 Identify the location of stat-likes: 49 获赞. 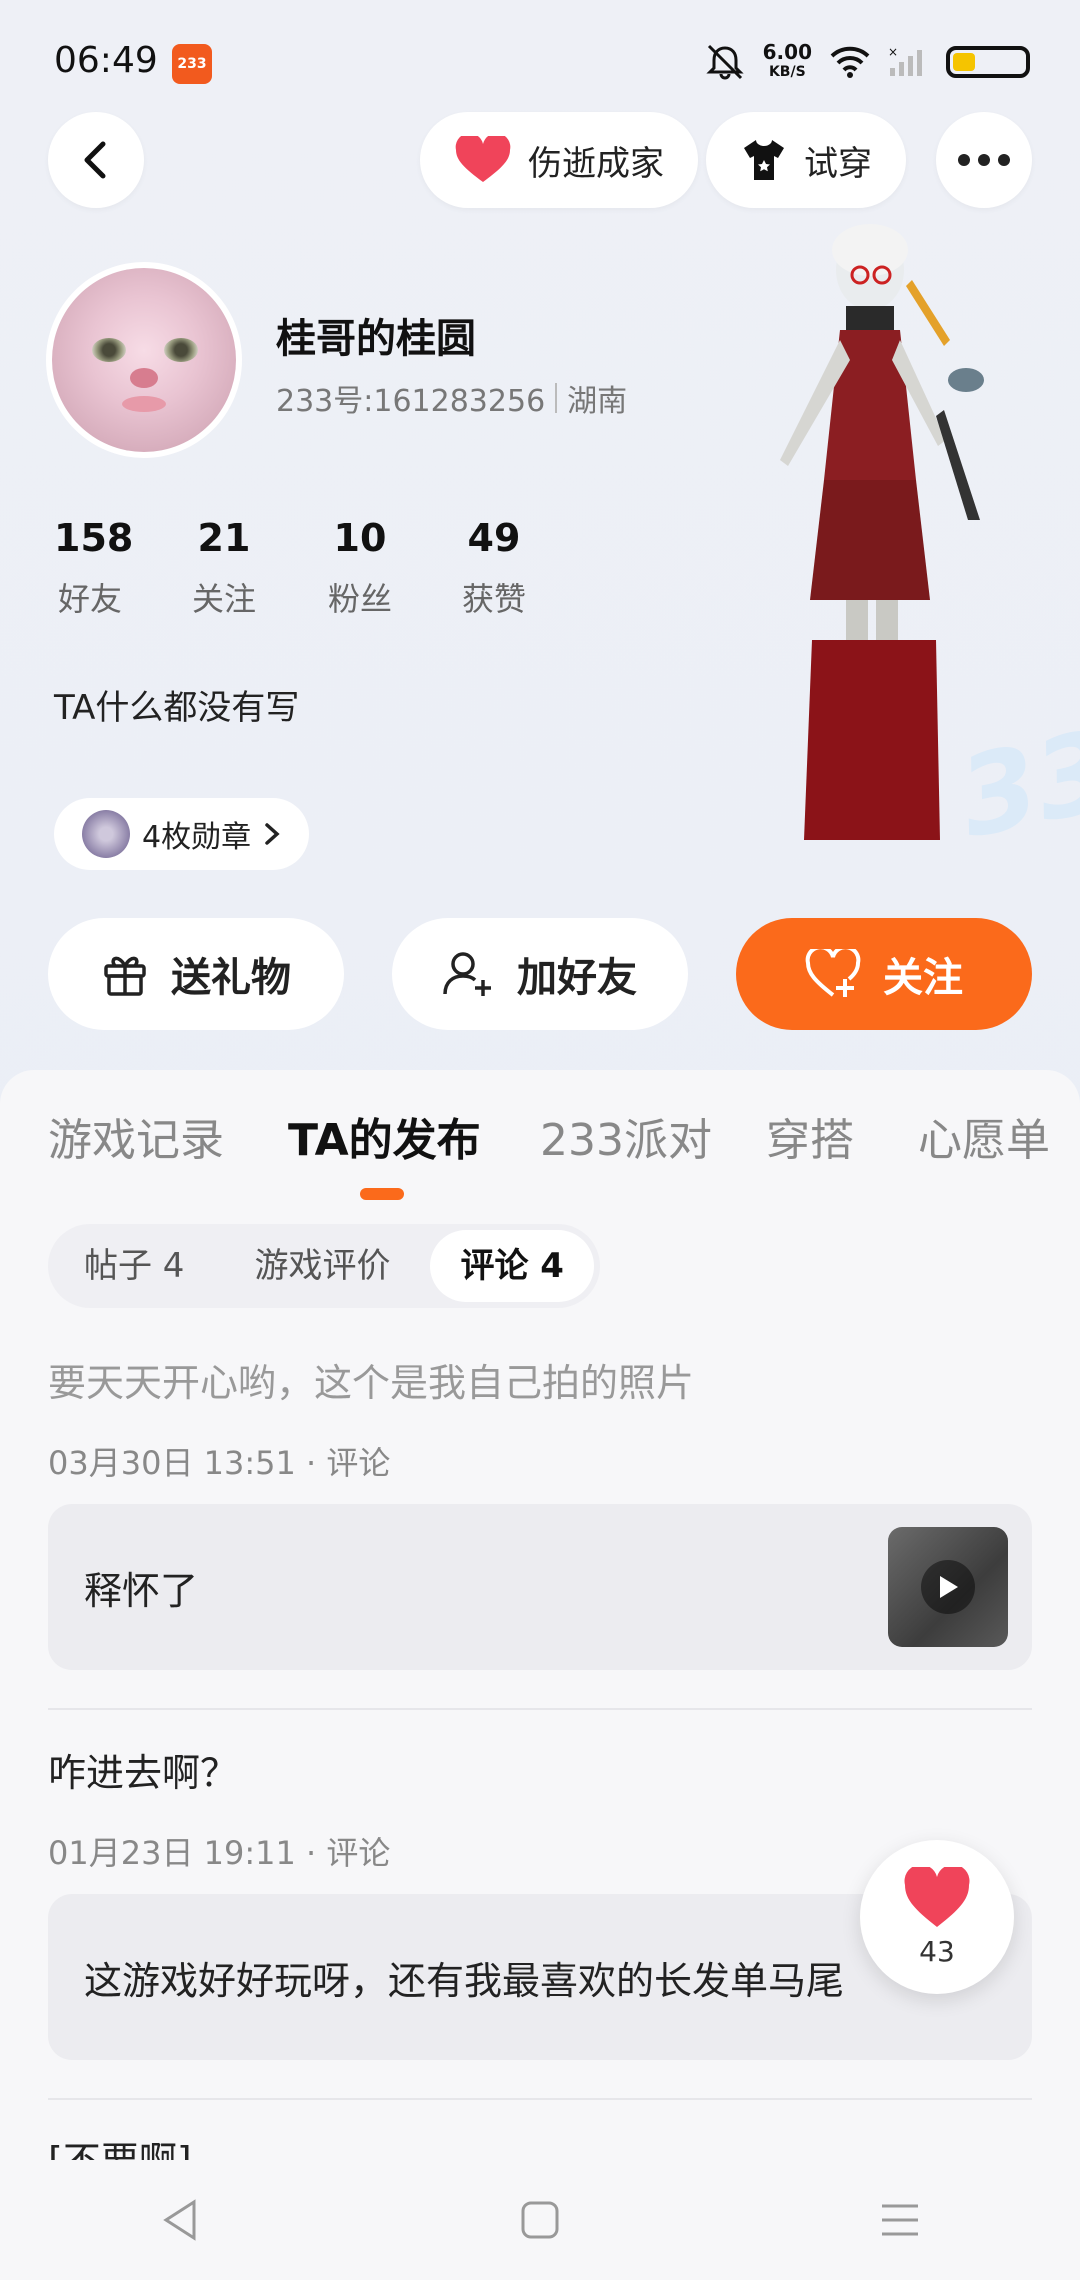
(494, 568).